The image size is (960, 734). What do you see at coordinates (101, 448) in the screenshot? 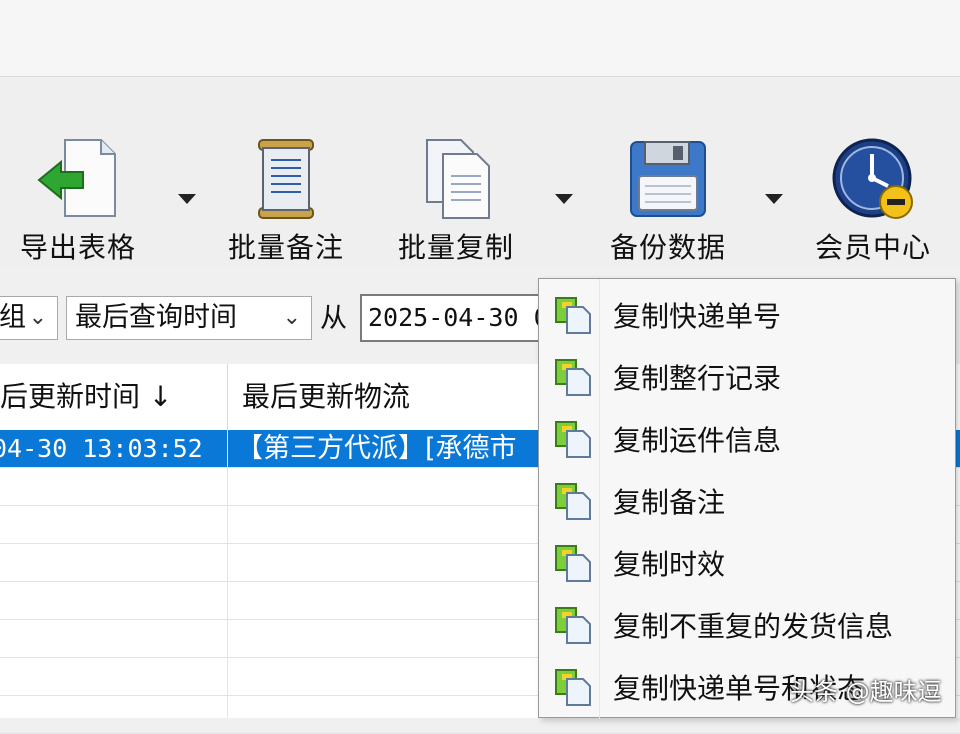
I see `cell-update-time: 04-30 13:03:52` at bounding box center [101, 448].